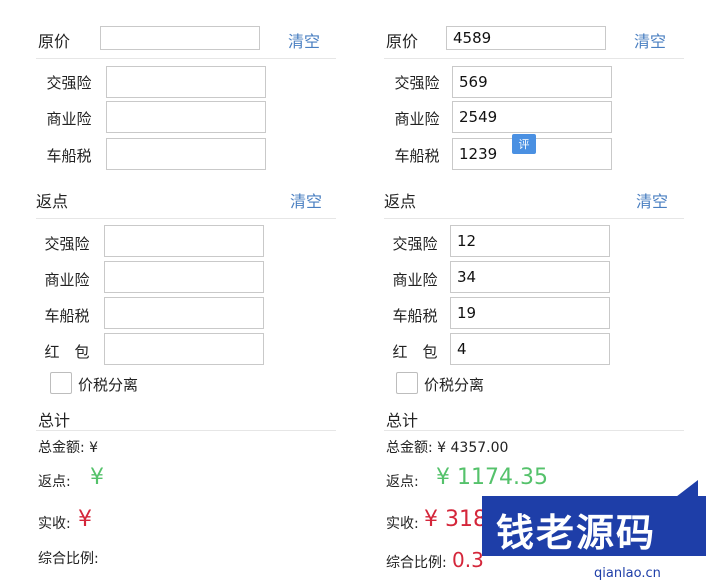 The height and width of the screenshot is (586, 707). I want to click on total-amount: 总金额: ¥, so click(68, 448).